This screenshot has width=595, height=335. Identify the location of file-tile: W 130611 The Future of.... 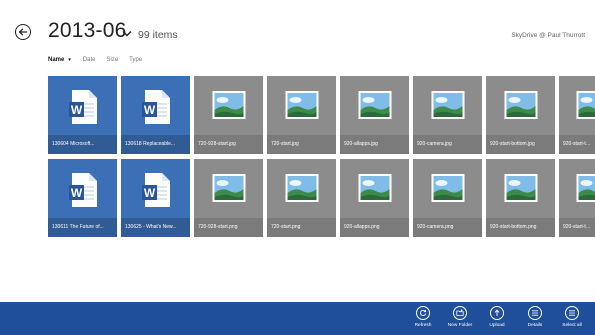
(82, 198).